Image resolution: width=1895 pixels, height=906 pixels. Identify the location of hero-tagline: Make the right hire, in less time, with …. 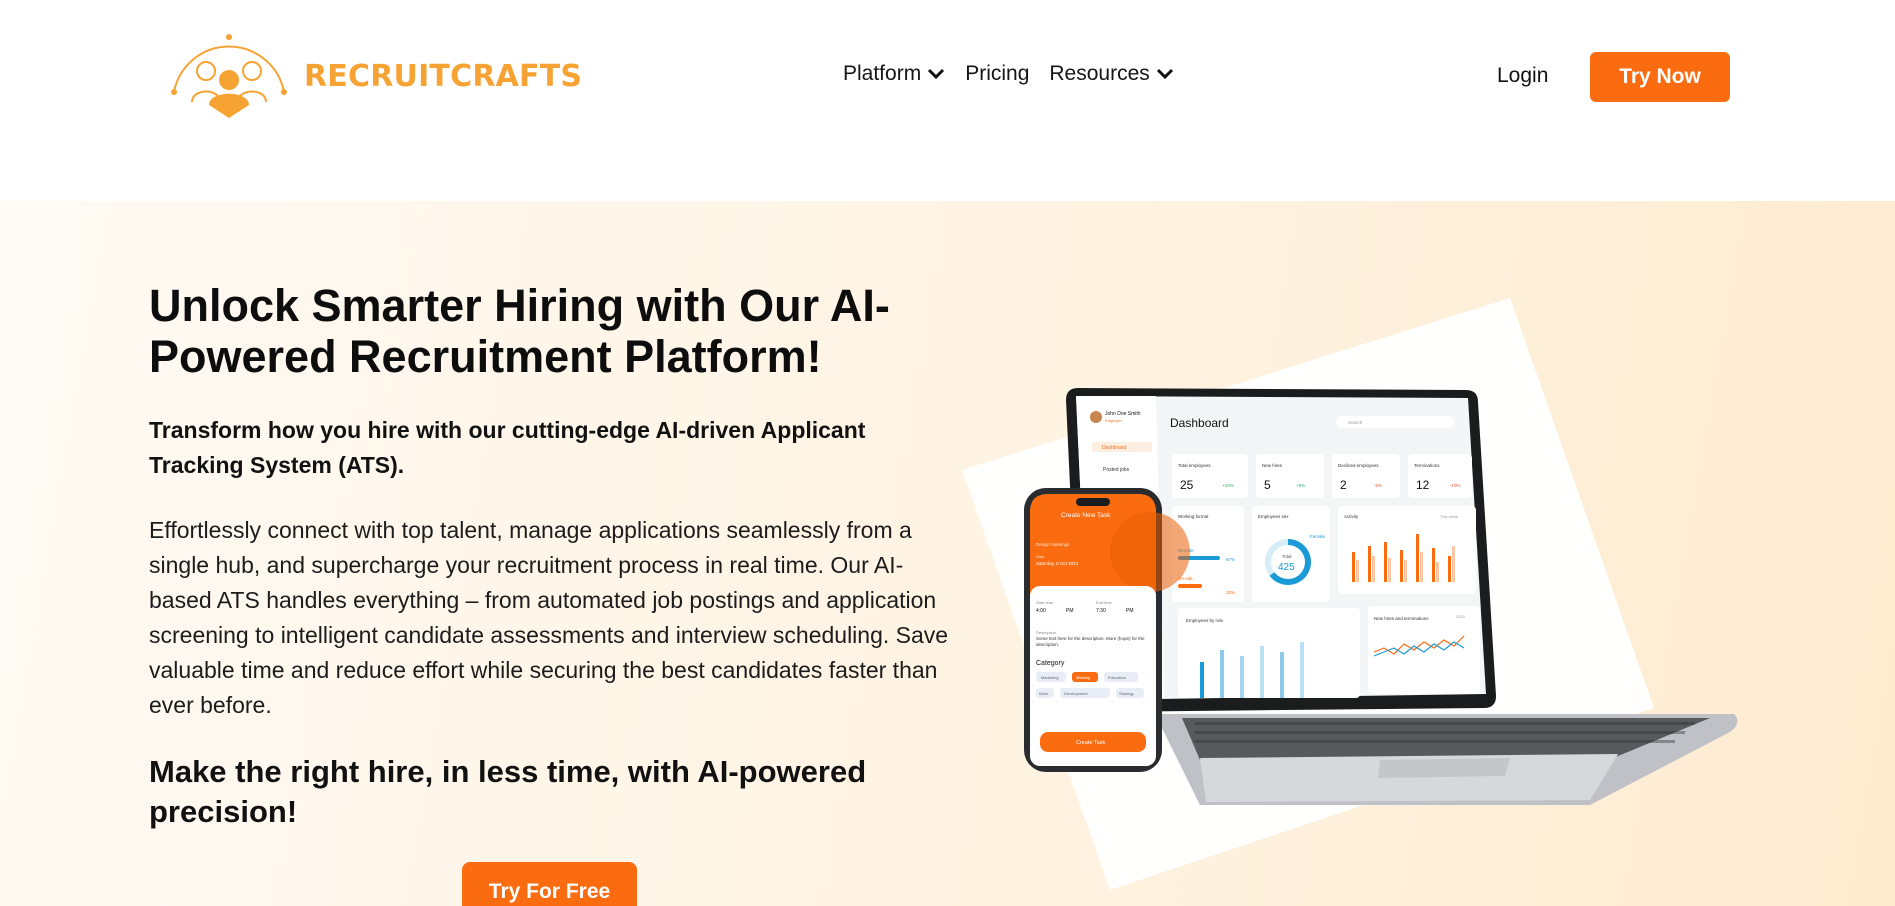
(508, 791).